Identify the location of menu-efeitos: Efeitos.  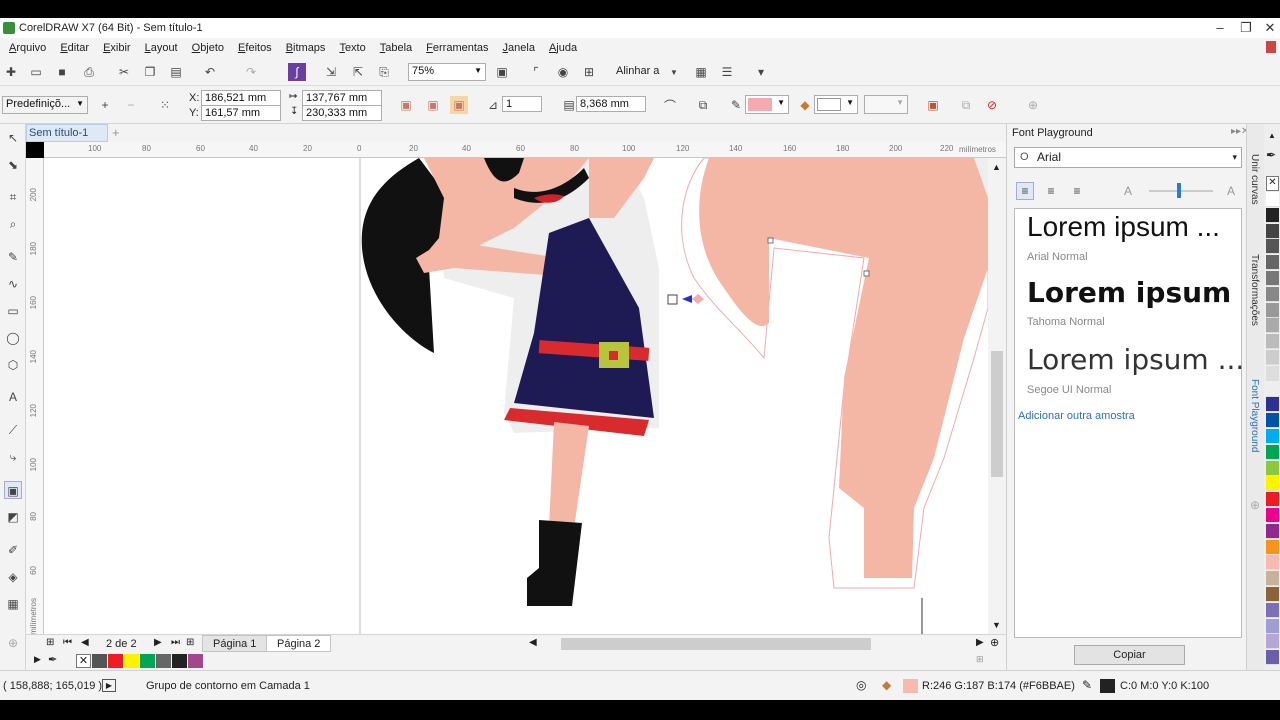
(255, 48).